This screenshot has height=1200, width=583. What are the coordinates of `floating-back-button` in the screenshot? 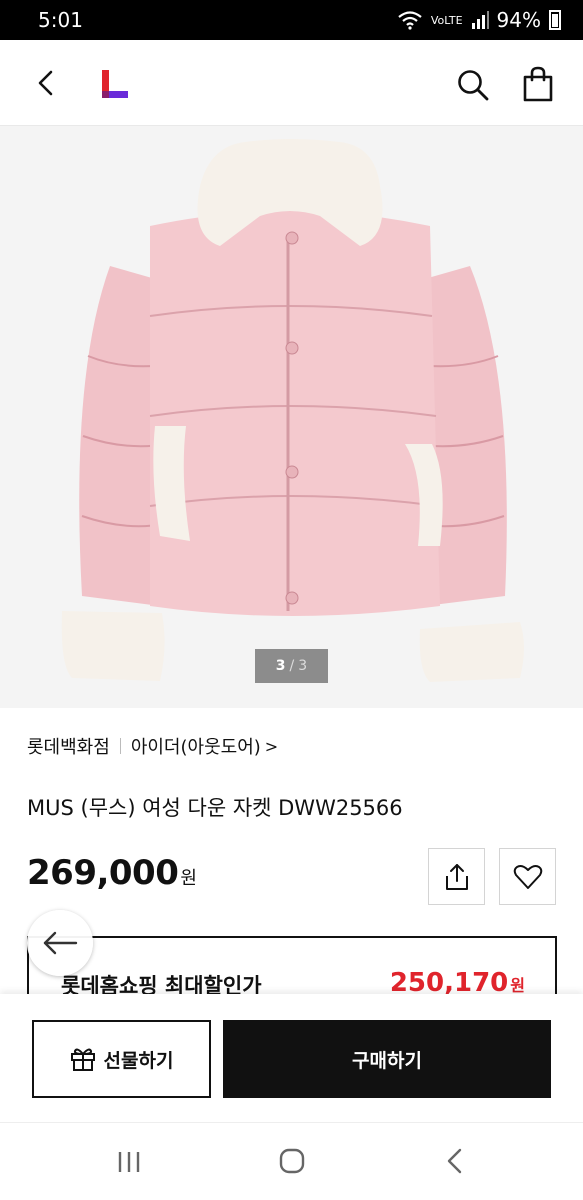 It's located at (60, 943).